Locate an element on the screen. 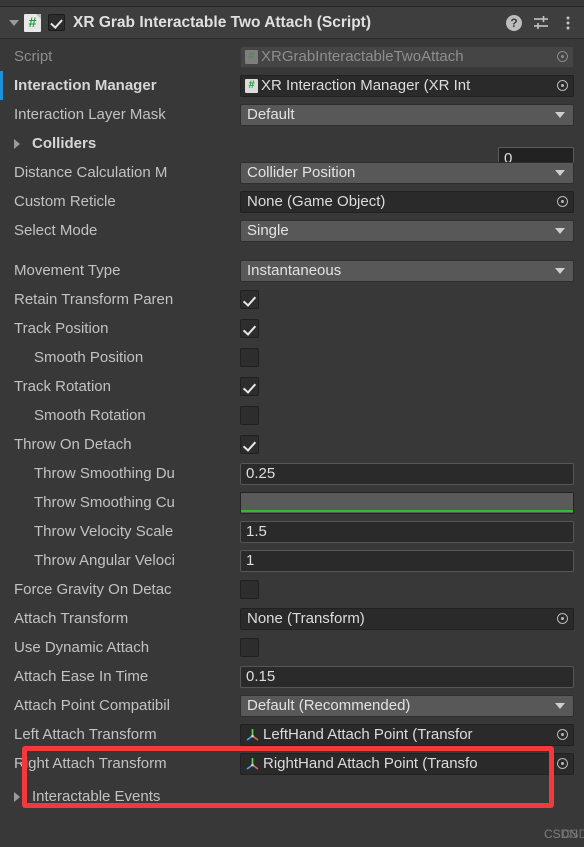 The height and width of the screenshot is (847, 584). row-smooth-position: Smooth Position is located at coordinates (292, 357).